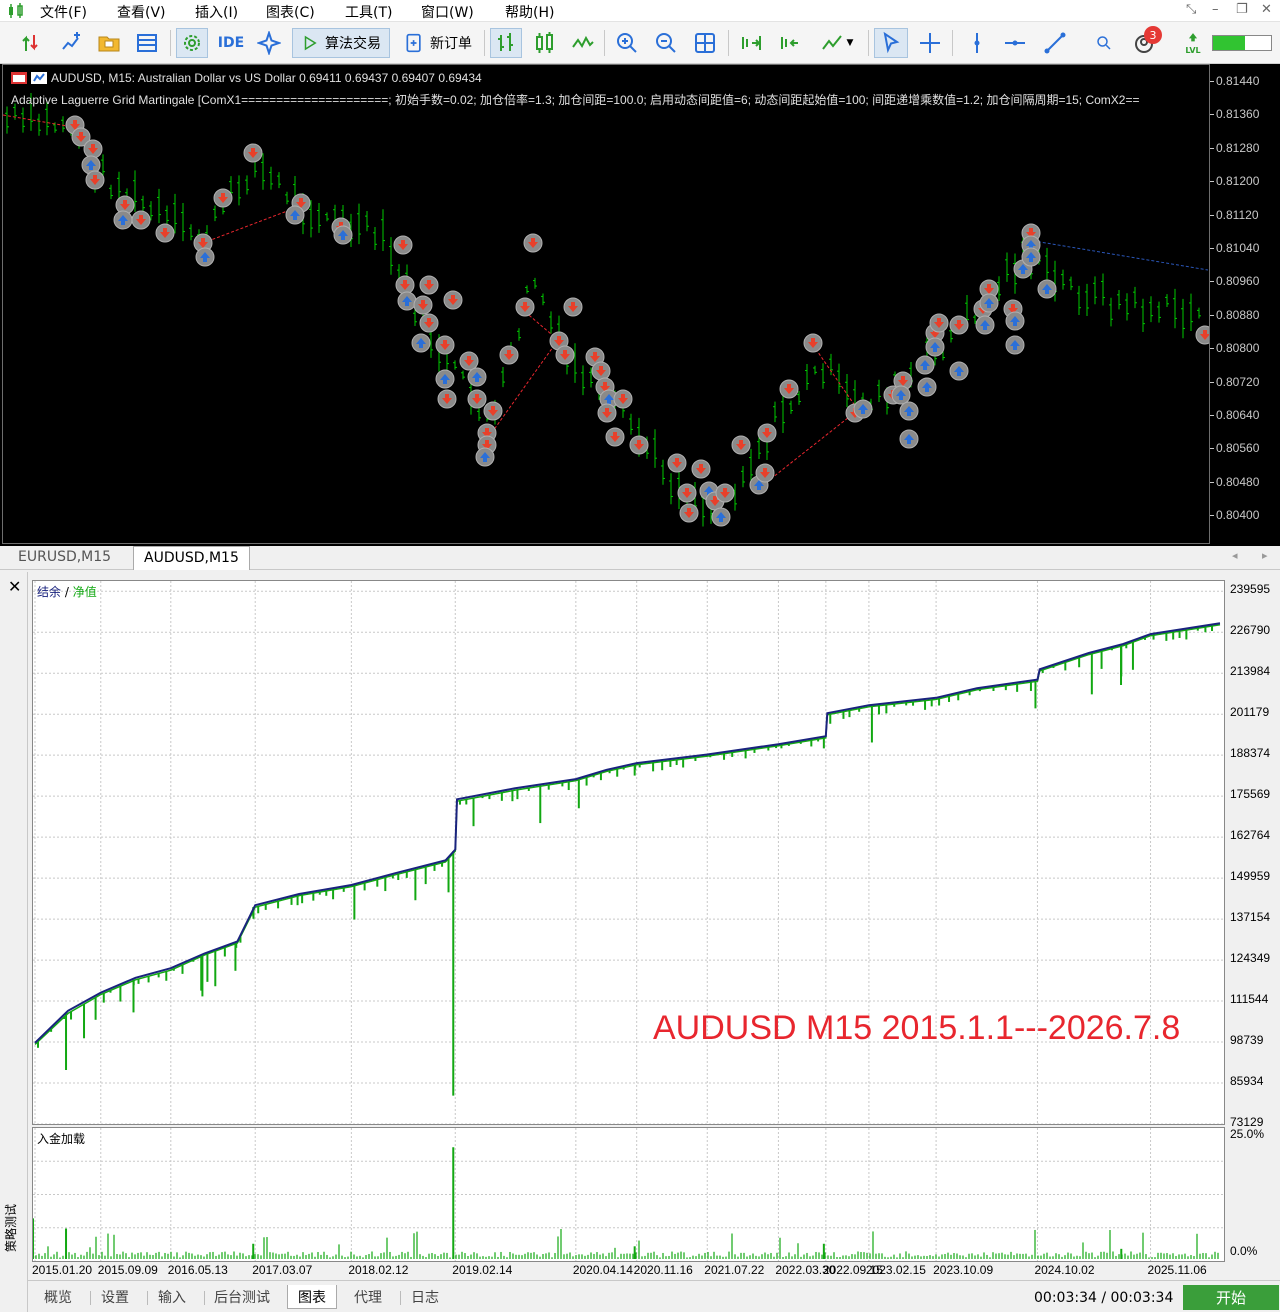 Image resolution: width=1280 pixels, height=1312 pixels. What do you see at coordinates (1235, 555) in the screenshot?
I see `tab-scroll-left-icon: ◂` at bounding box center [1235, 555].